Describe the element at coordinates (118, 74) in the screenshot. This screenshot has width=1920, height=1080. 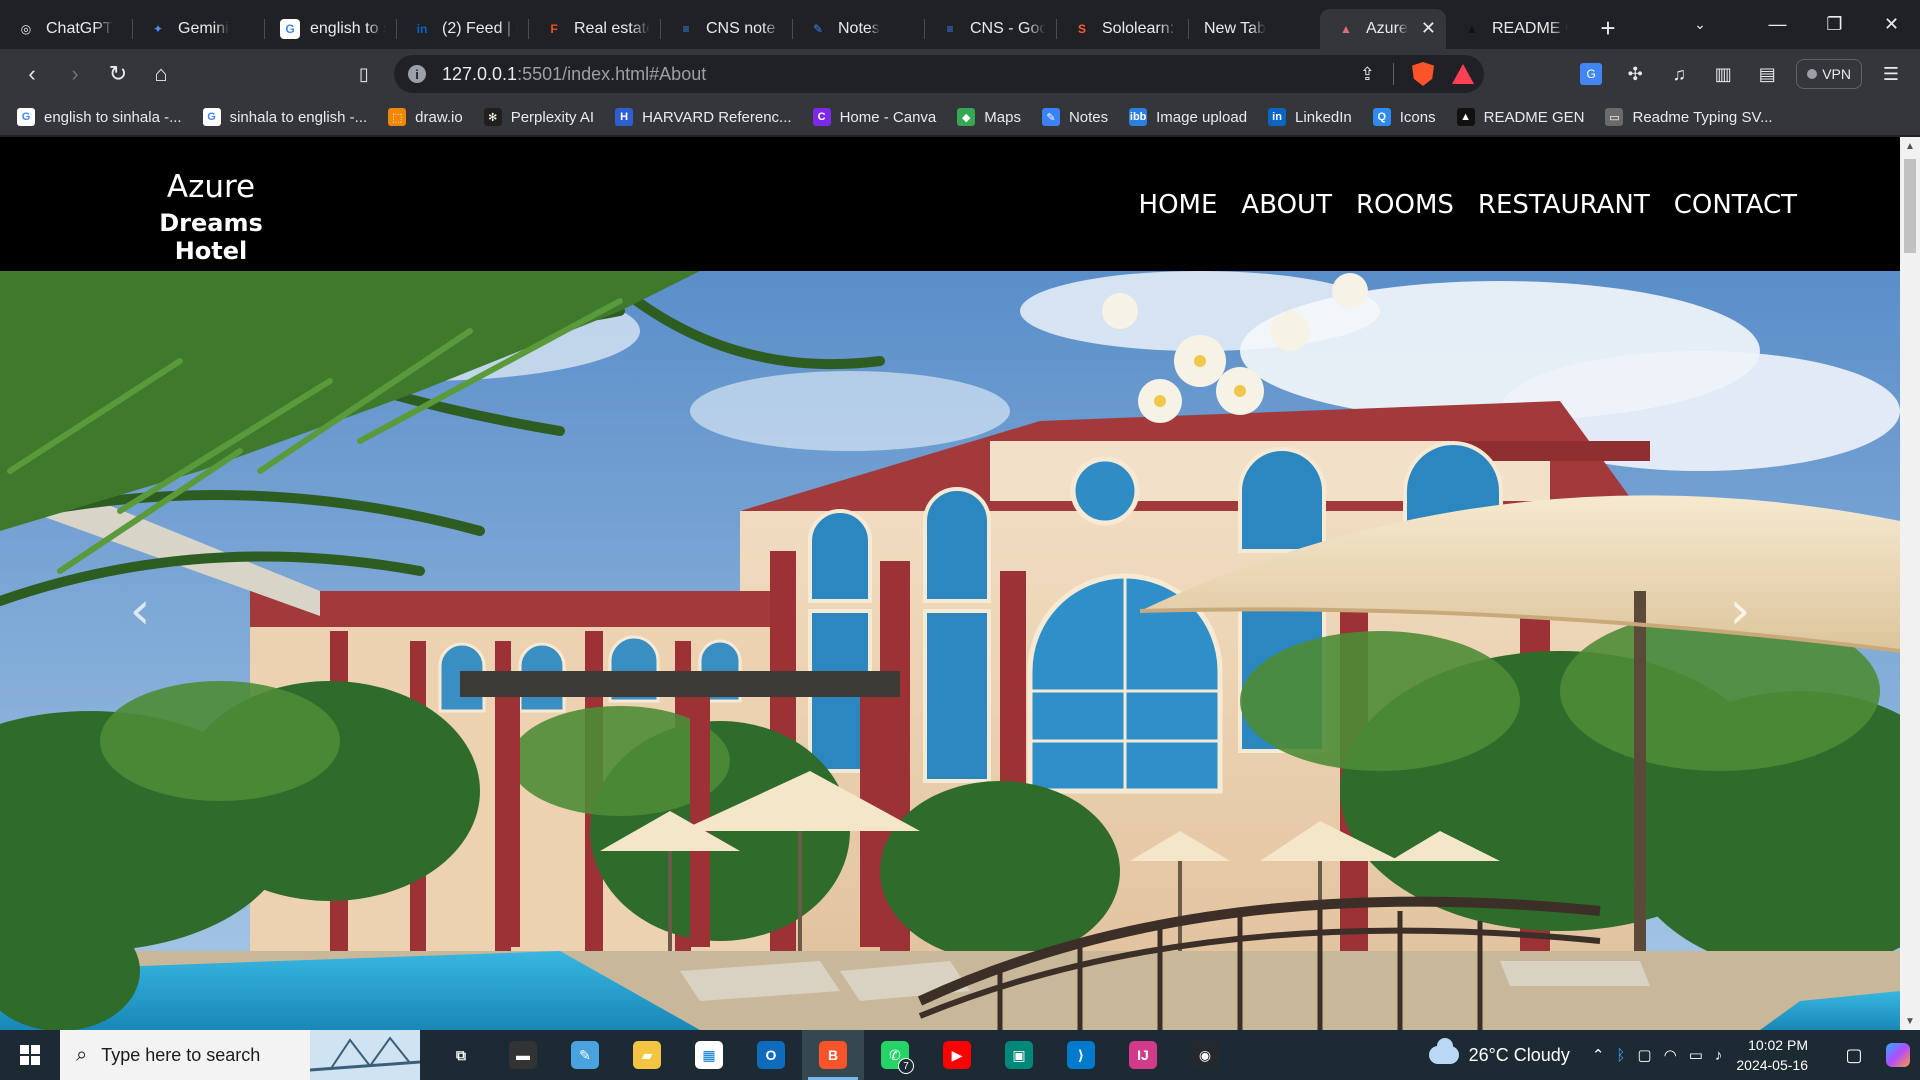
I see `reload-button: ↻` at that location.